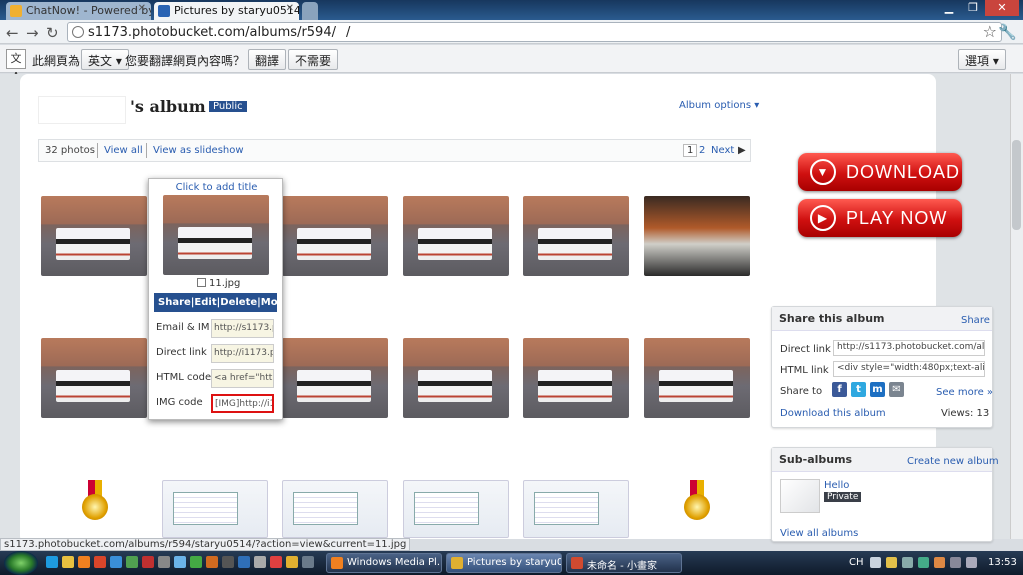 The height and width of the screenshot is (575, 1023). Describe the element at coordinates (877, 389) in the screenshot. I see `messenger-icon: m` at that location.